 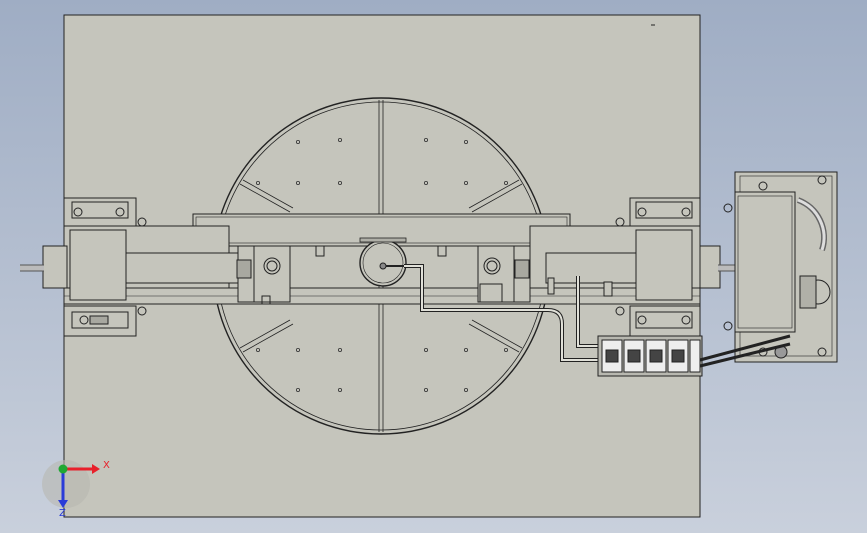 I want to click on left-clamp, so click(x=263, y=275).